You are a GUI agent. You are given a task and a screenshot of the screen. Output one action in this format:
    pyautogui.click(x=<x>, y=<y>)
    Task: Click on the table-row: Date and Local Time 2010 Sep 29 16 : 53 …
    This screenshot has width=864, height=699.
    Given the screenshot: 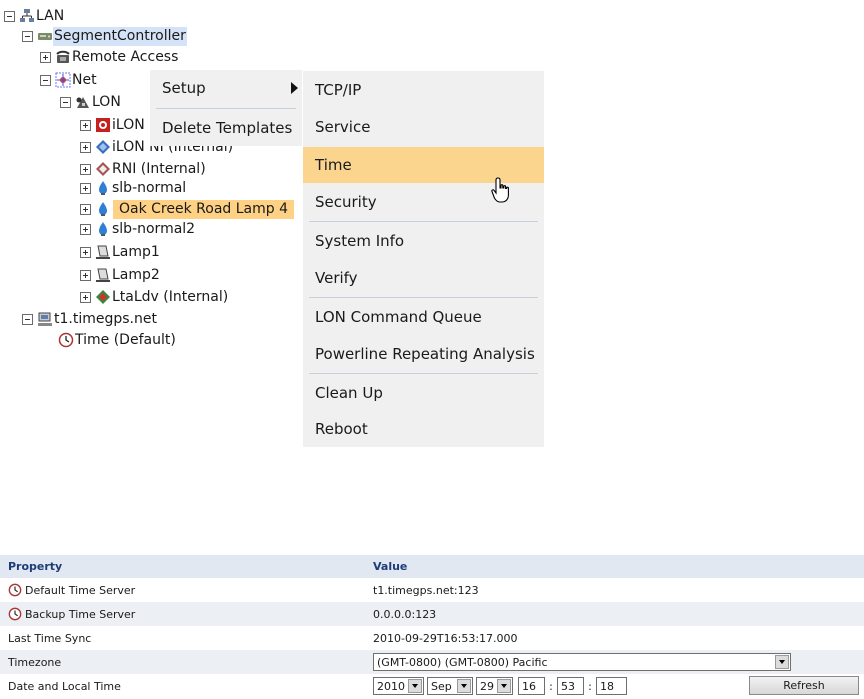 What is the action you would take?
    pyautogui.click(x=432, y=686)
    